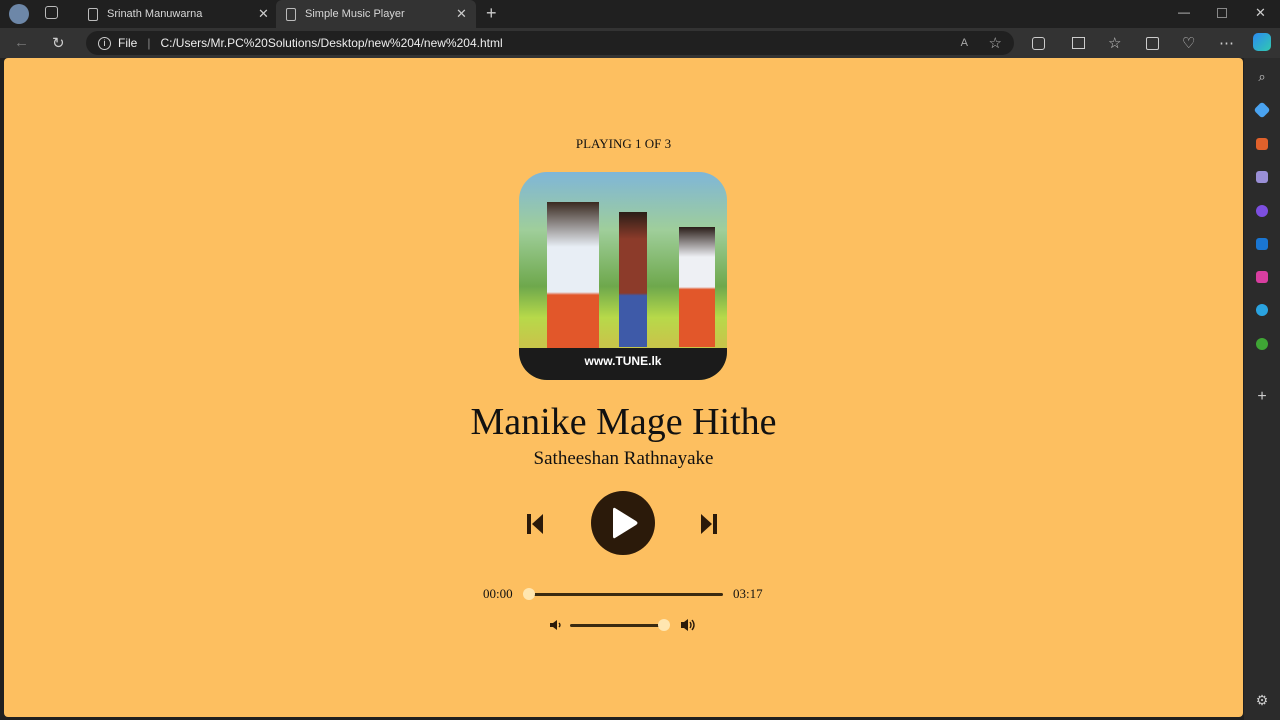 This screenshot has height=720, width=1280. What do you see at coordinates (529, 524) in the screenshot?
I see `previous-bar` at bounding box center [529, 524].